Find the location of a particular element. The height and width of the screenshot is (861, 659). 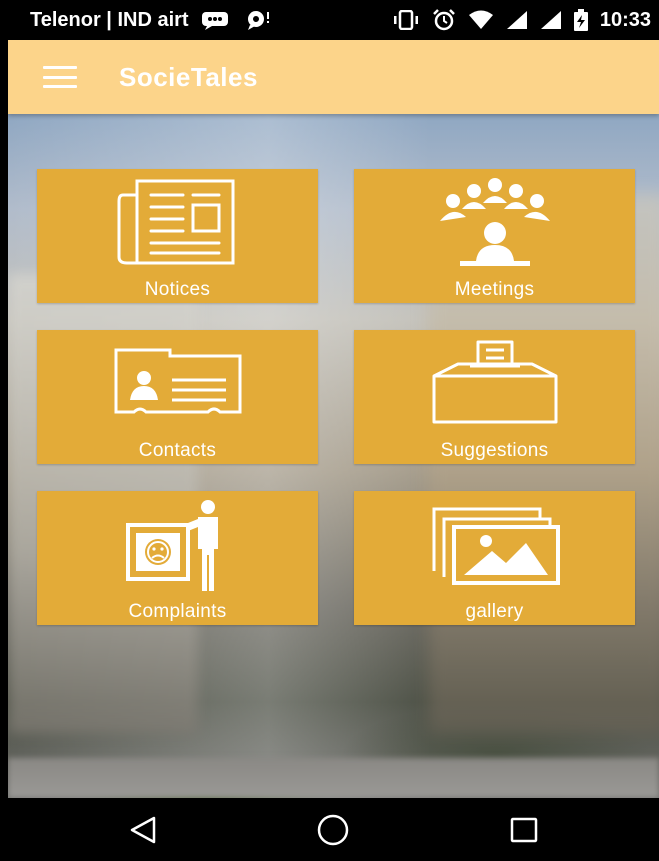

app-title: SocieTales is located at coordinates (188, 76).